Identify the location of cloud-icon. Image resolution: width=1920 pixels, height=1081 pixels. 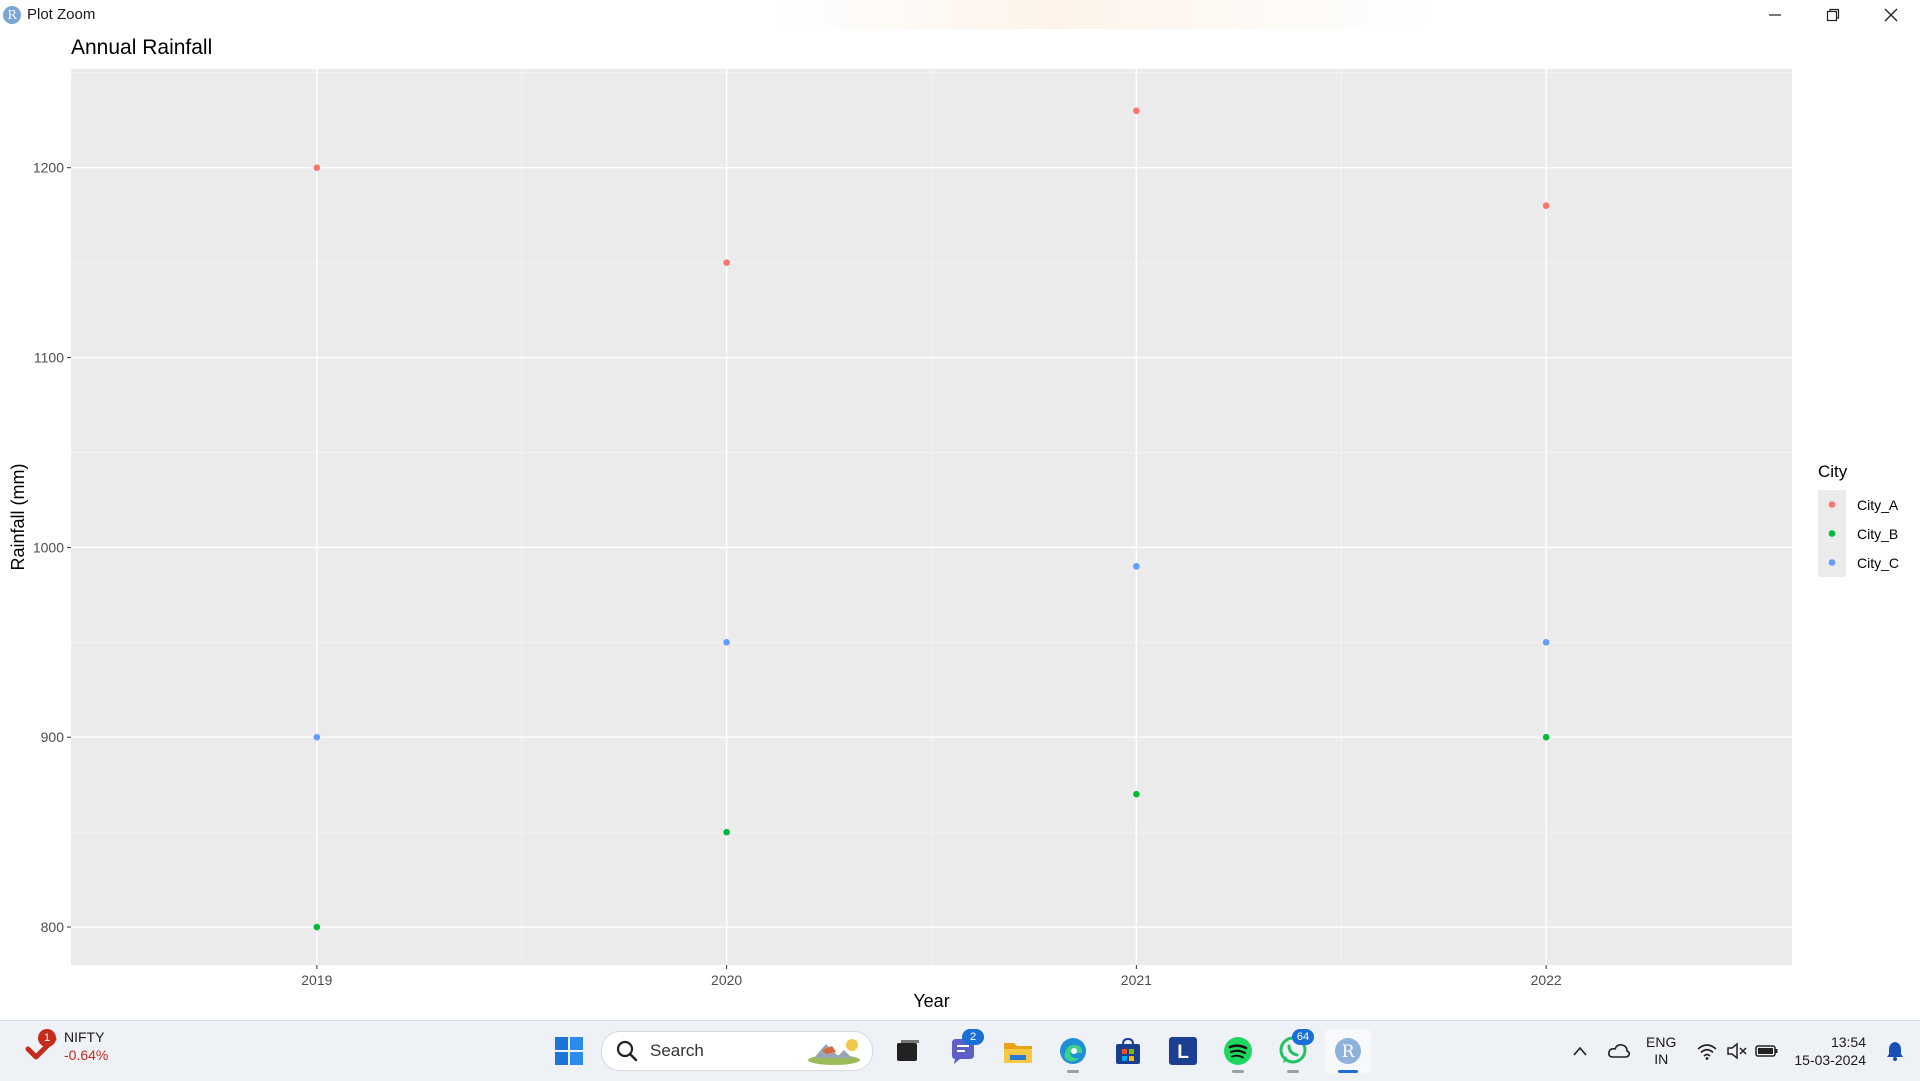
(1619, 1051).